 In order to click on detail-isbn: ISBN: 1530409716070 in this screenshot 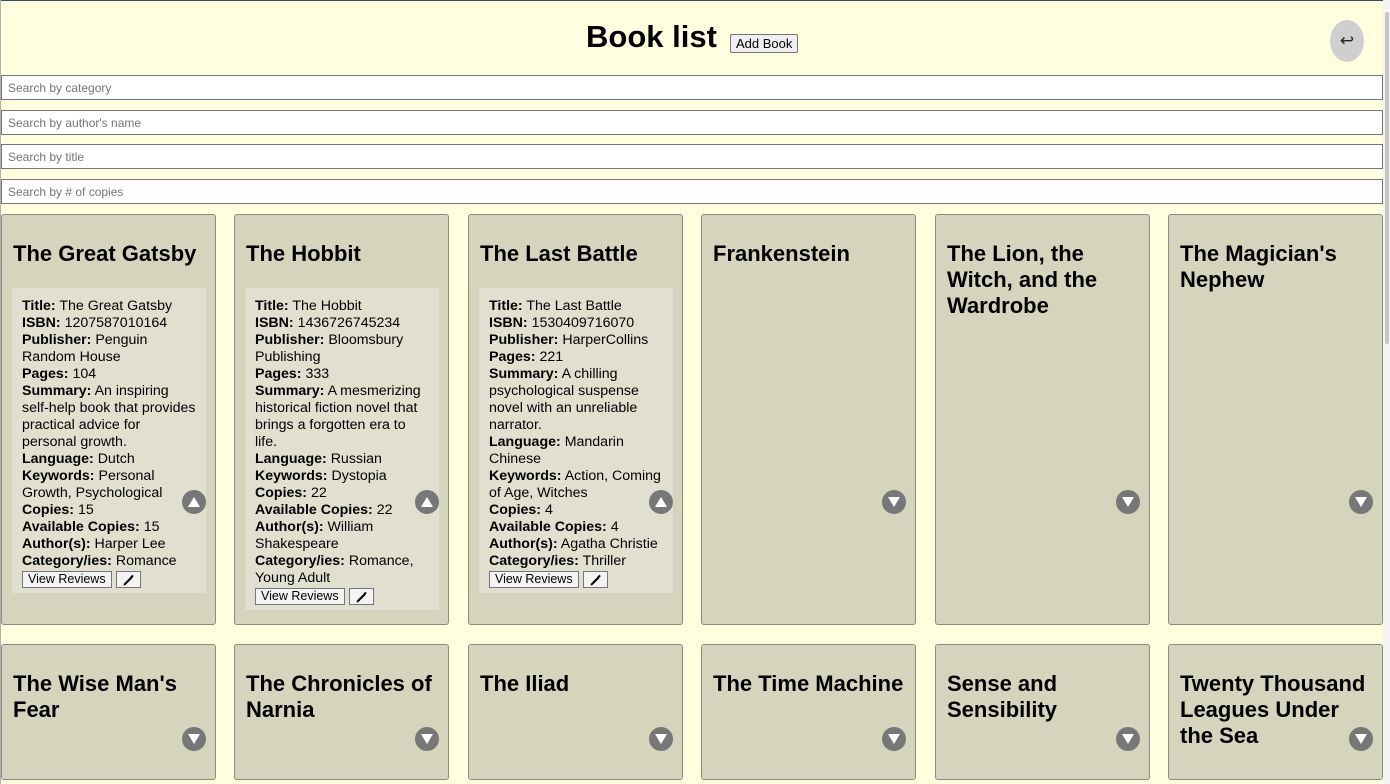, I will do `click(577, 323)`.